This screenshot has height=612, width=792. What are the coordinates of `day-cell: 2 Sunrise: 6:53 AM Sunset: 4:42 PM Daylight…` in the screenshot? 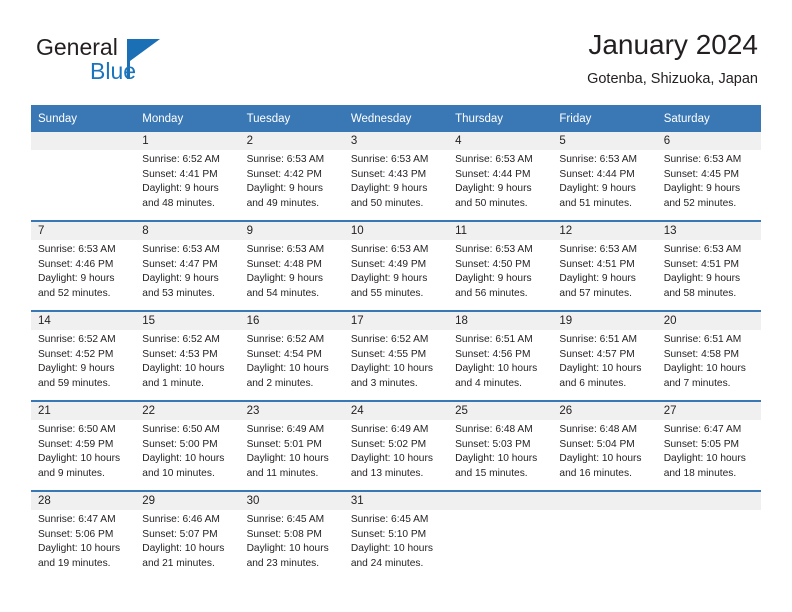 It's located at (291, 176).